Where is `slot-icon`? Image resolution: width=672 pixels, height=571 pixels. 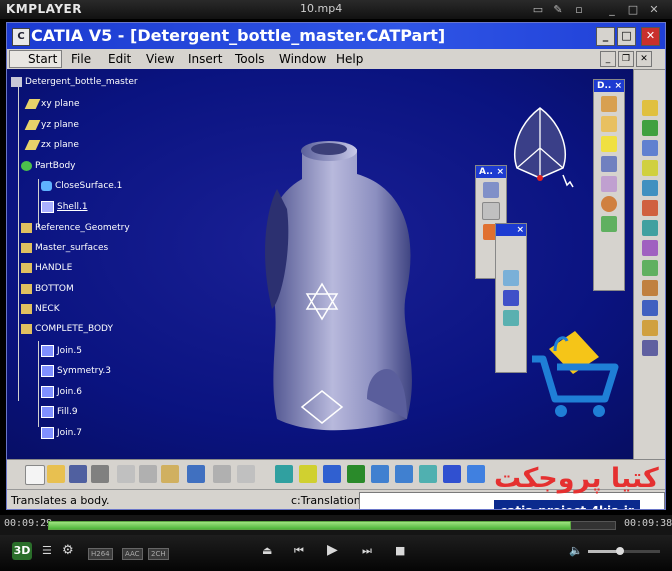
slot-icon is located at coordinates (609, 184).